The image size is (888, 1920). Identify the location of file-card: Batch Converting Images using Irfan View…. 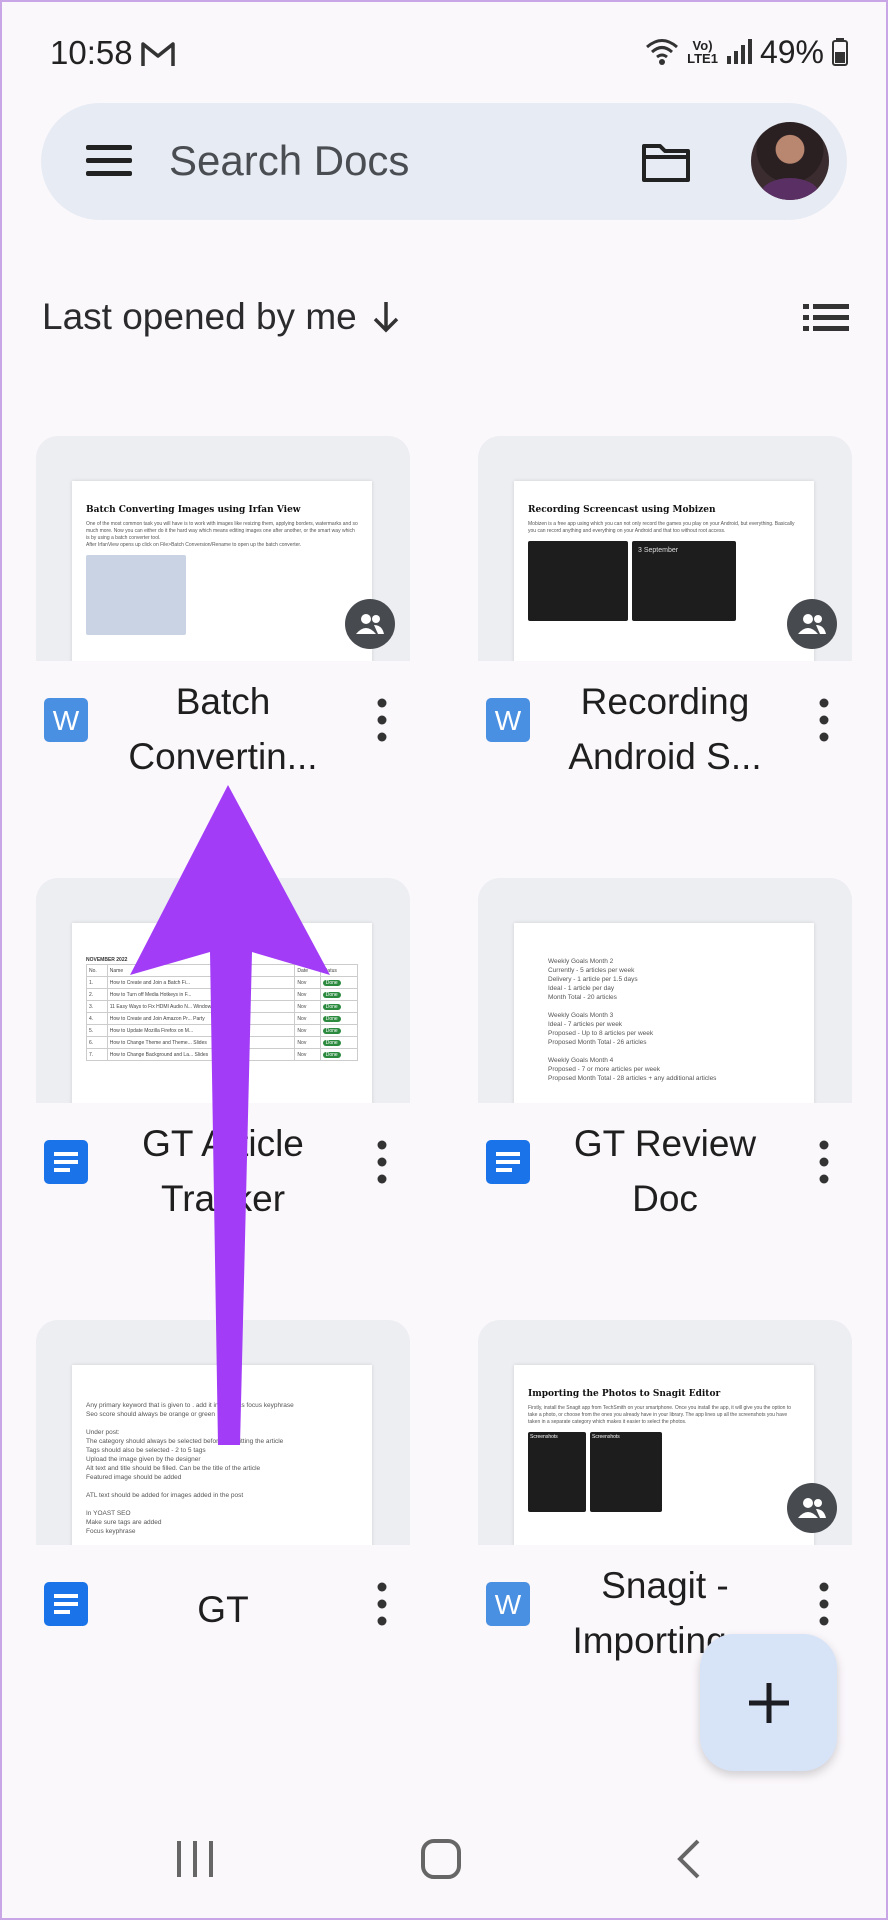
(223, 636).